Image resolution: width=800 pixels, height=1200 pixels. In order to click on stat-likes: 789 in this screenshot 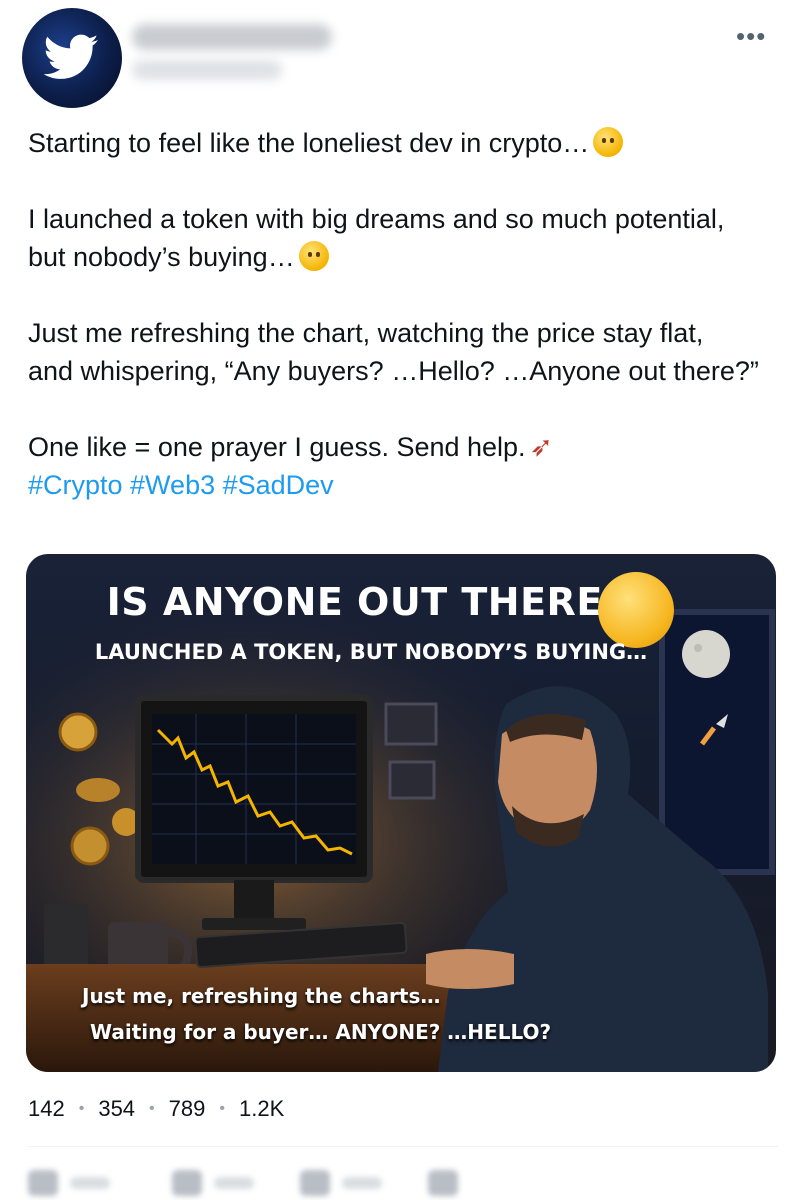, I will do `click(187, 1109)`.